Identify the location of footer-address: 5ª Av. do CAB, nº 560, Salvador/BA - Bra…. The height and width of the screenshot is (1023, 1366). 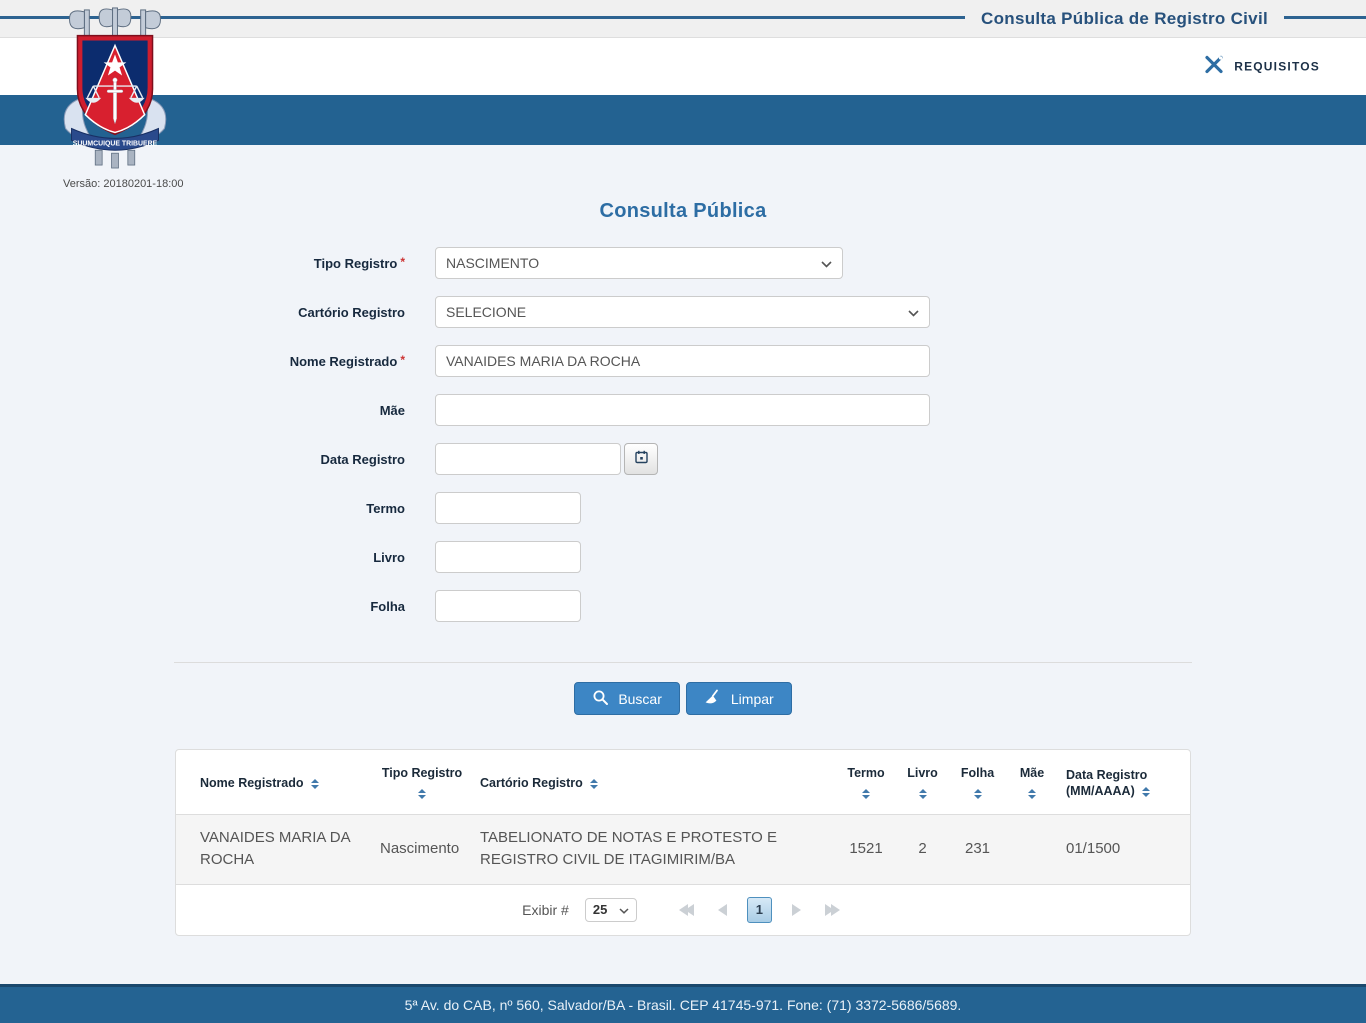
(683, 1004).